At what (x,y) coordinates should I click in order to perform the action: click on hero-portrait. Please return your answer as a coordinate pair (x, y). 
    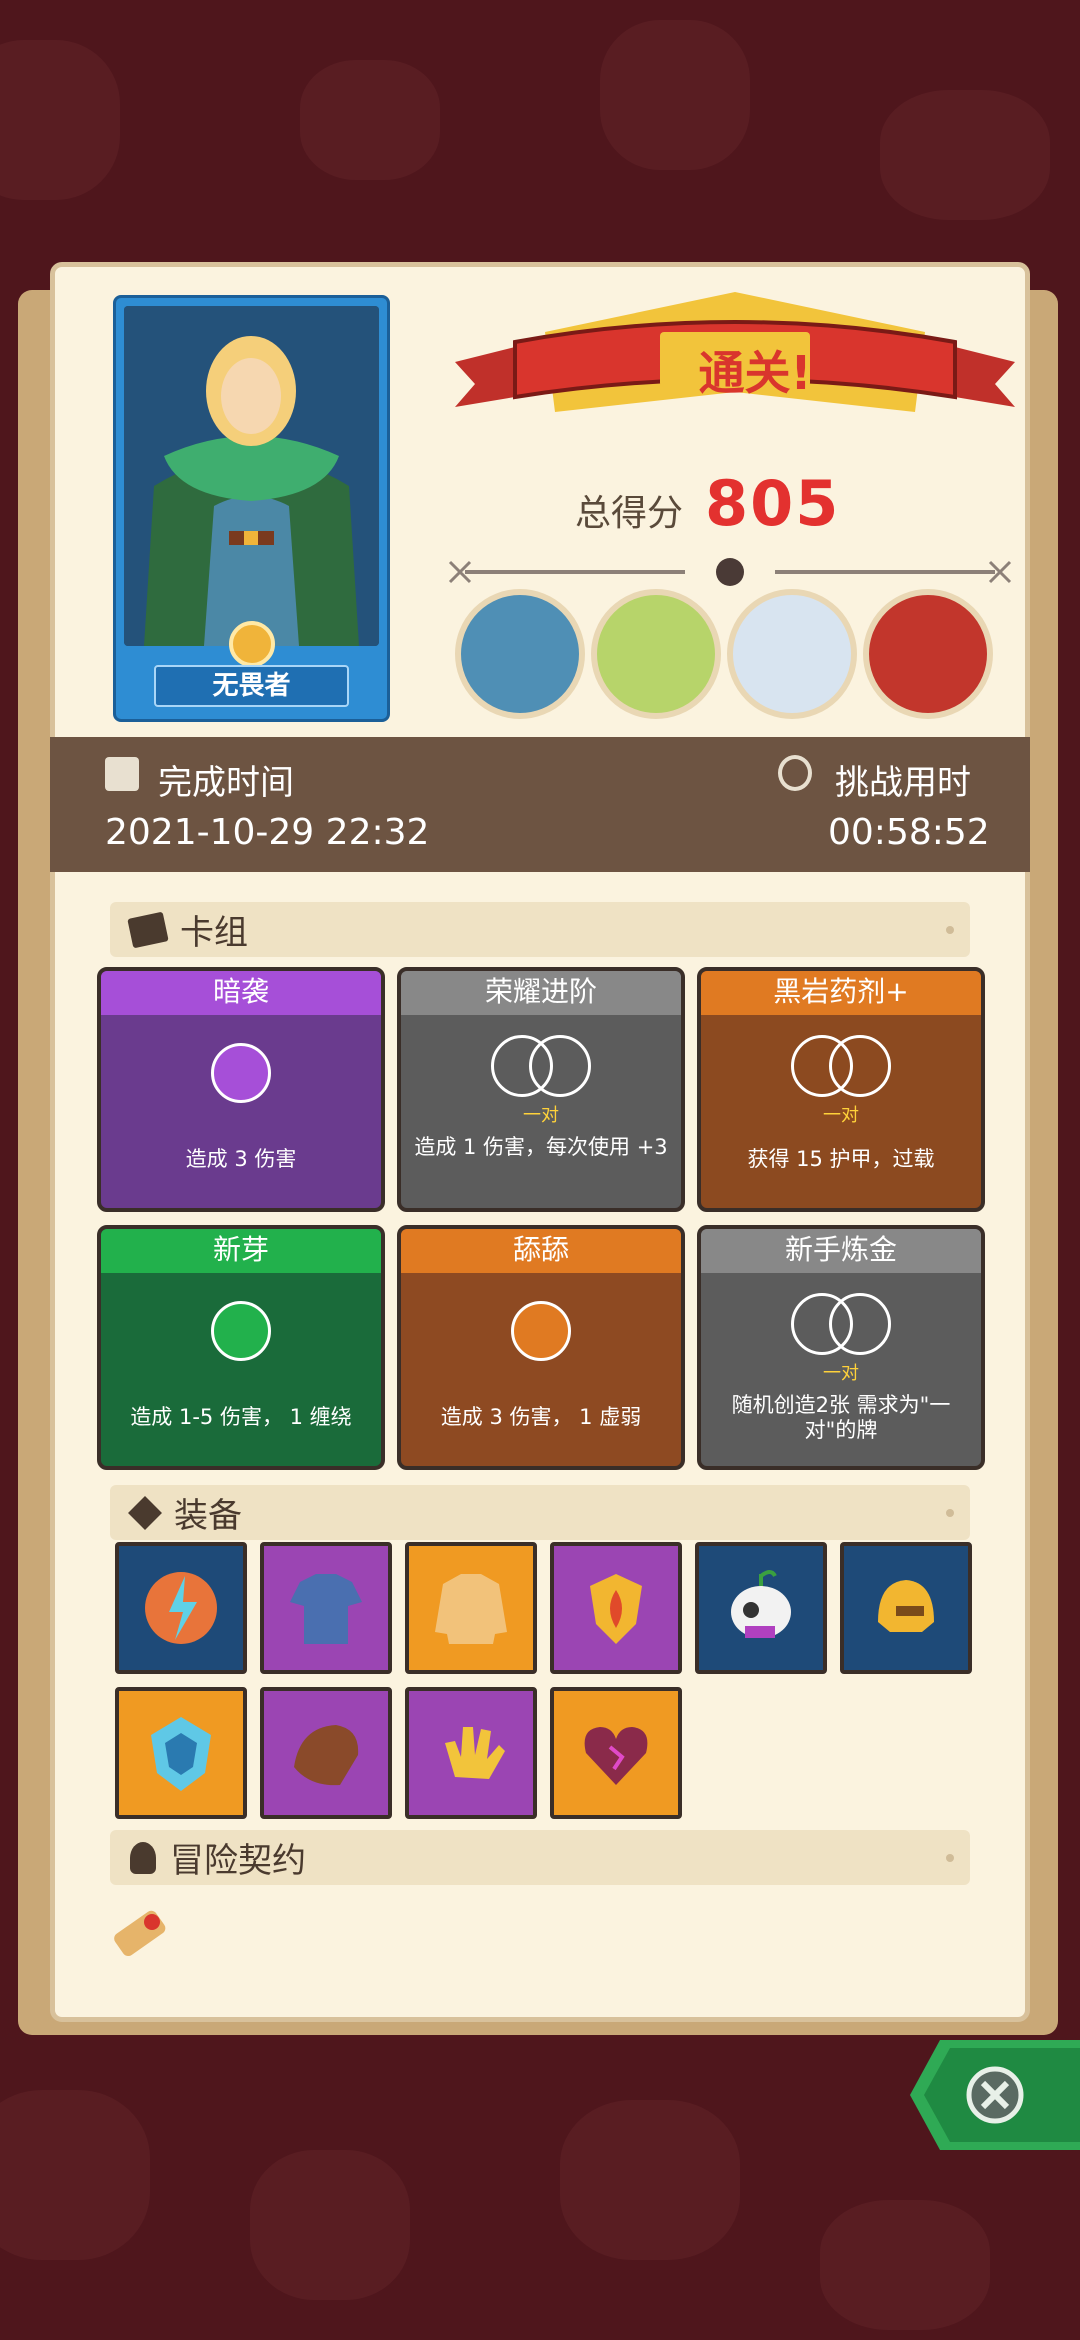
    Looking at the image, I should click on (251, 476).